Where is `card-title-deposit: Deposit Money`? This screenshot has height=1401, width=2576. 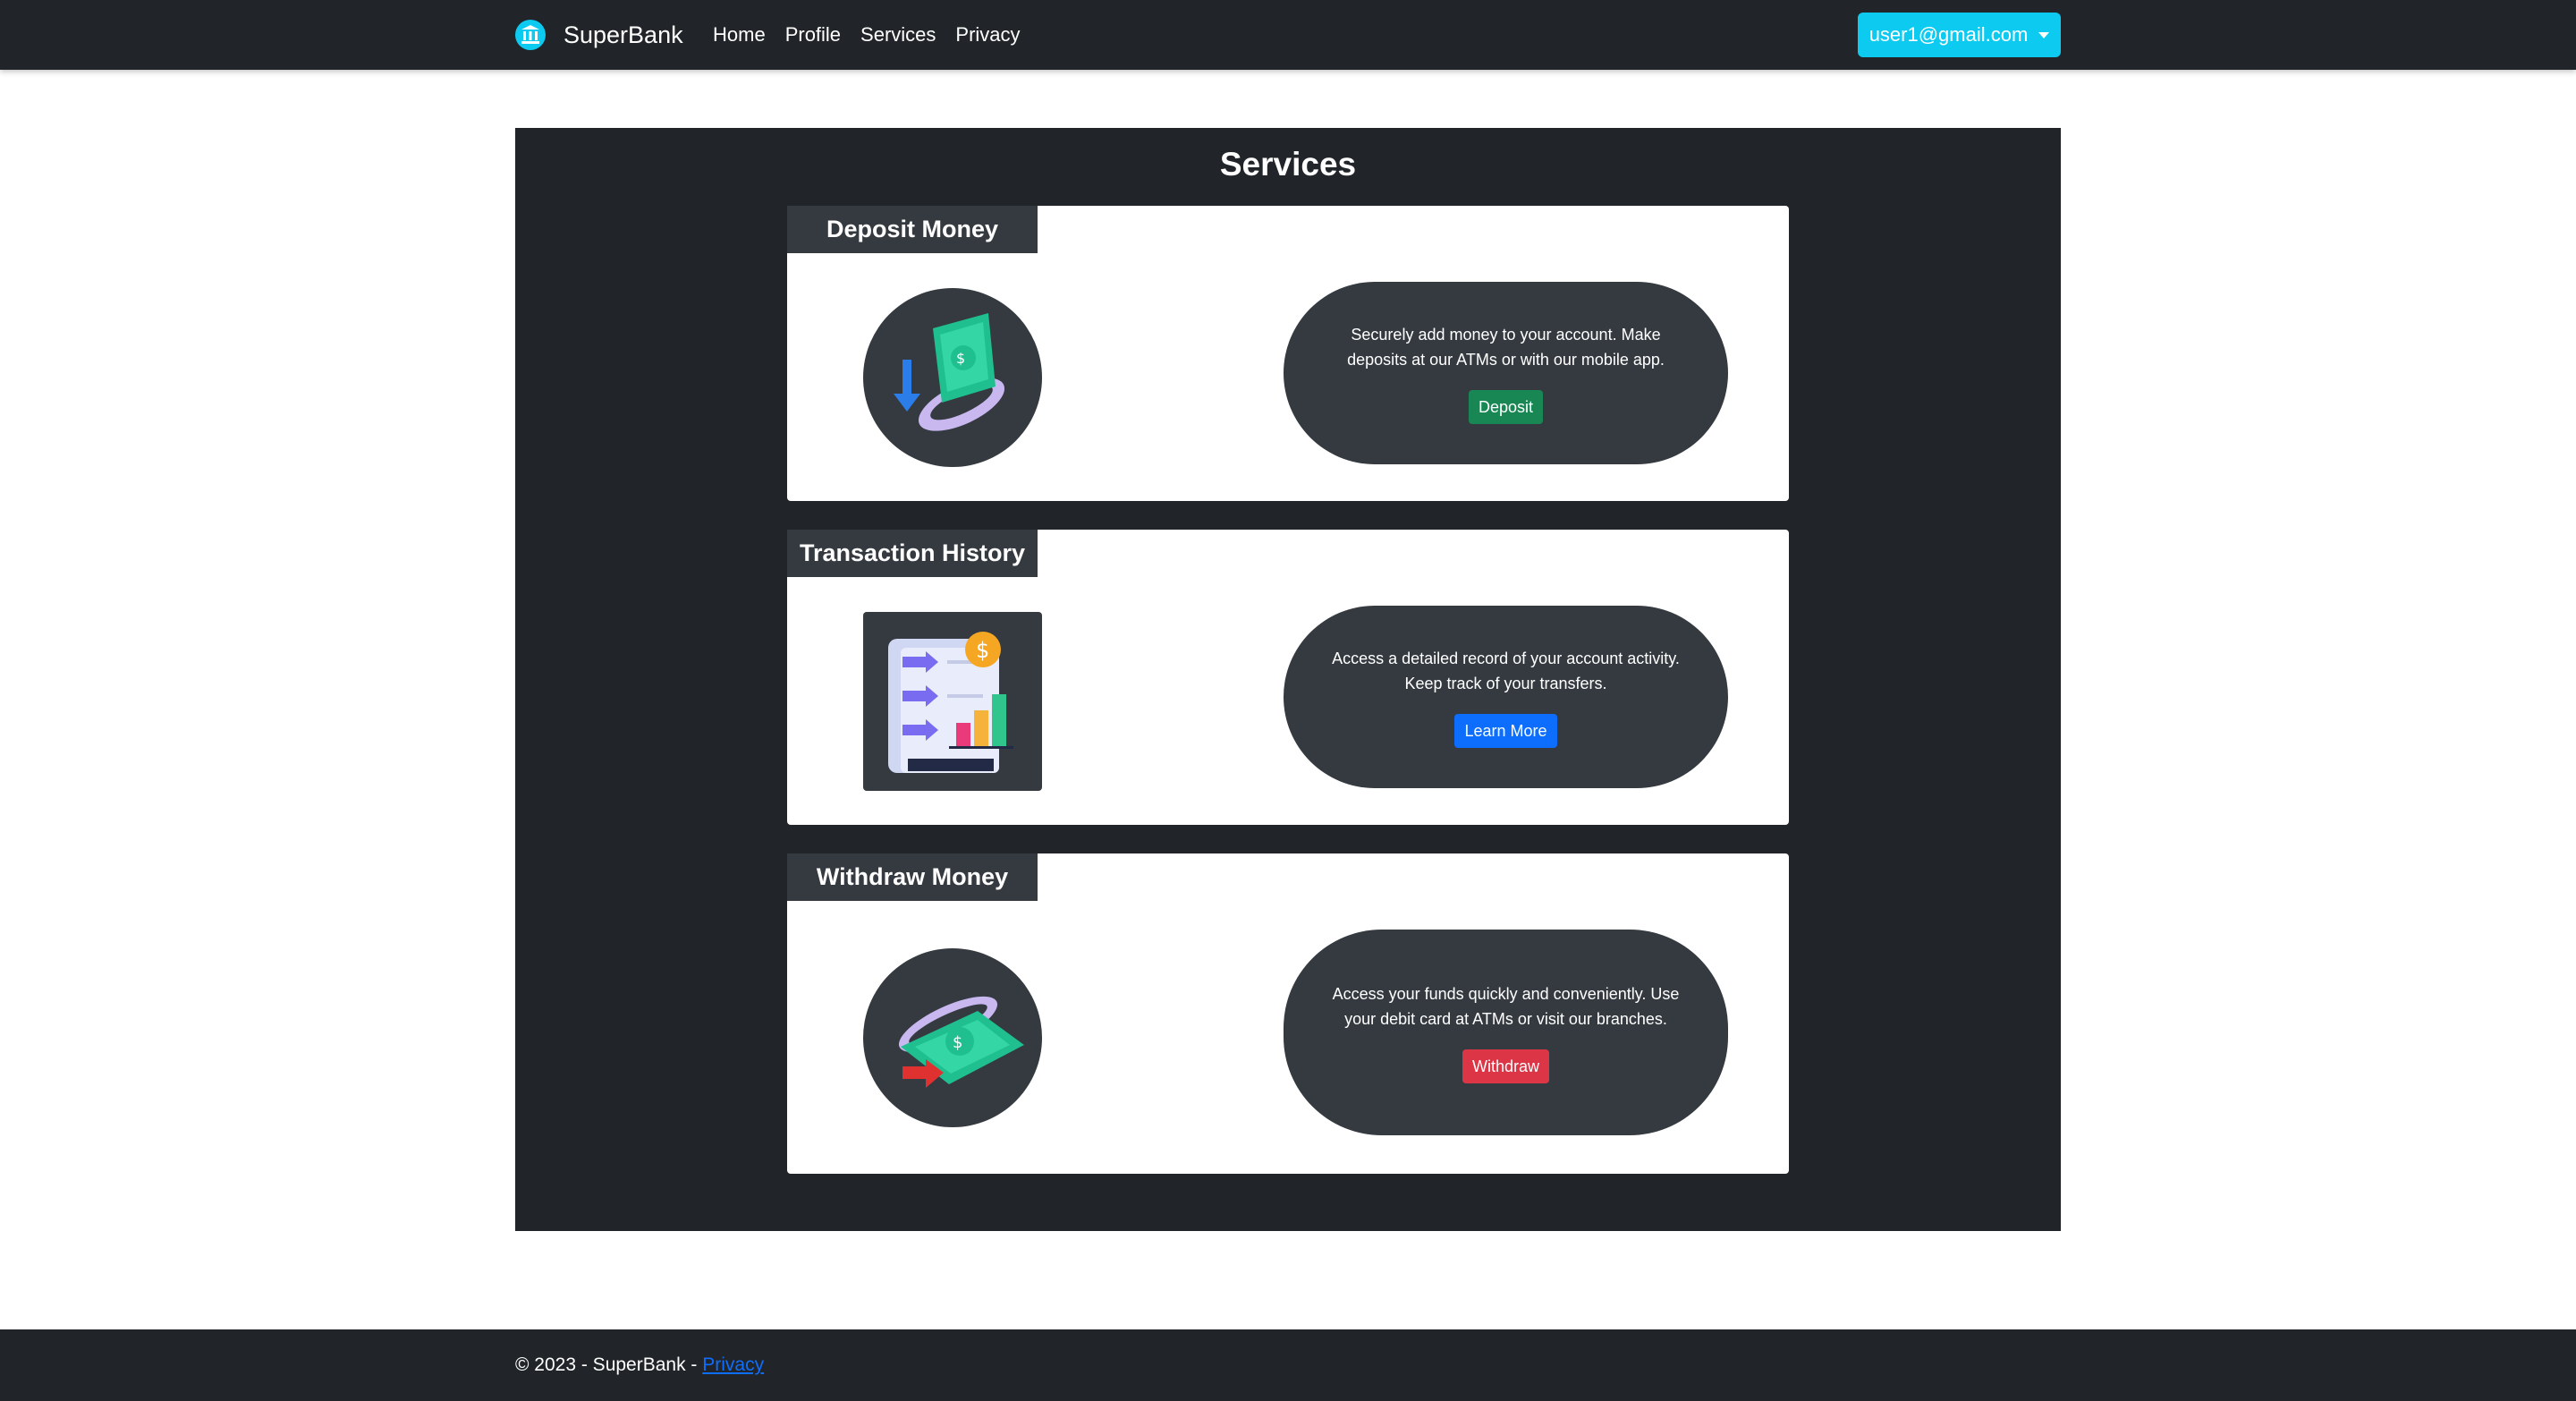
card-title-deposit: Deposit Money is located at coordinates (912, 229).